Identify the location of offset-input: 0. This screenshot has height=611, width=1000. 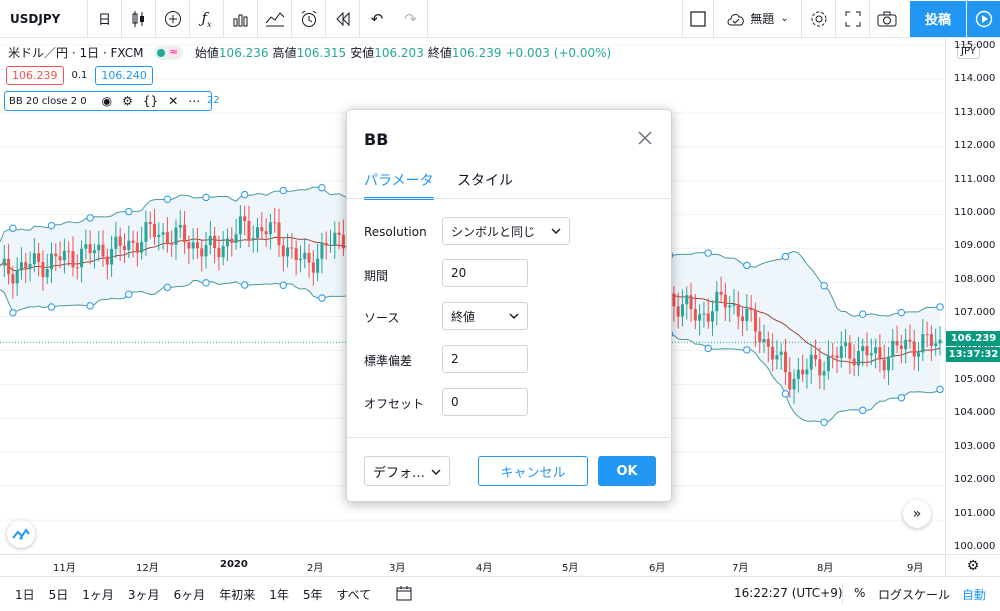
(485, 402).